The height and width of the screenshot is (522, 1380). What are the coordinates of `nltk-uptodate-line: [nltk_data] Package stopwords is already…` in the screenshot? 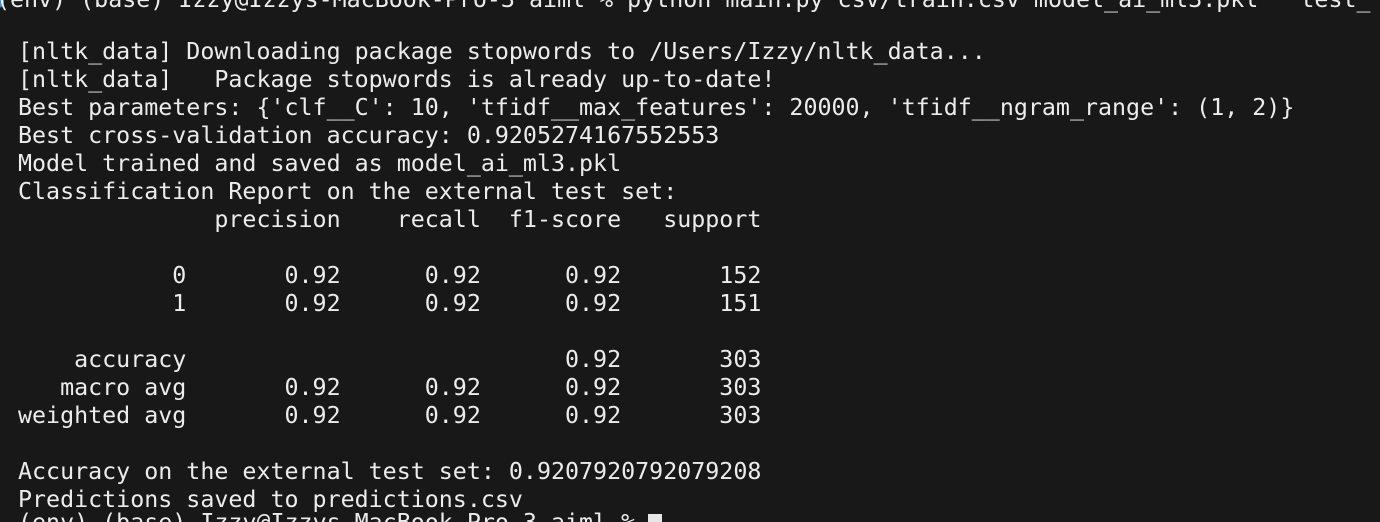 It's located at (397, 79).